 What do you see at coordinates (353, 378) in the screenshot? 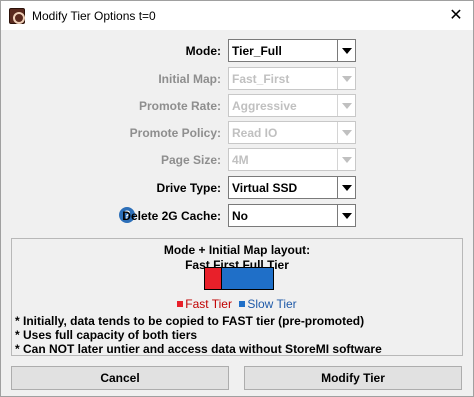
I see `modify-tier-button: Modify Tier` at bounding box center [353, 378].